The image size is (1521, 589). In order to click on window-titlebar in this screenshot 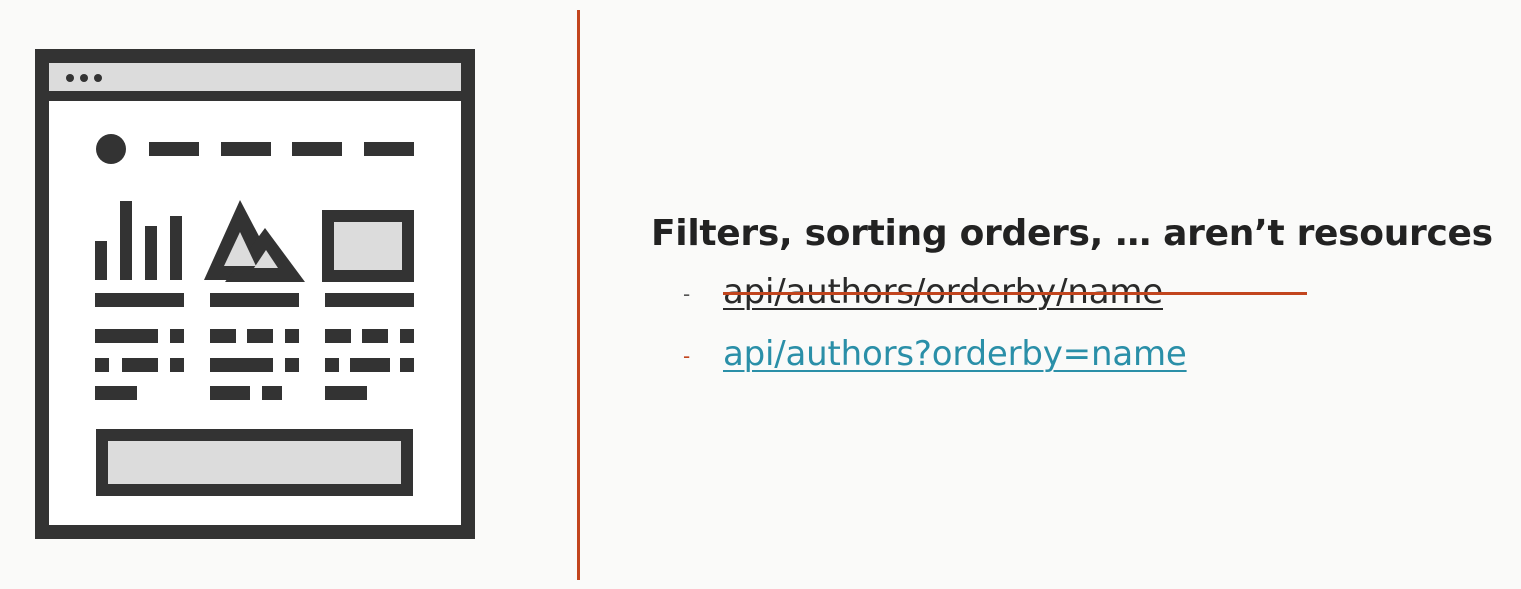, I will do `click(255, 78)`.